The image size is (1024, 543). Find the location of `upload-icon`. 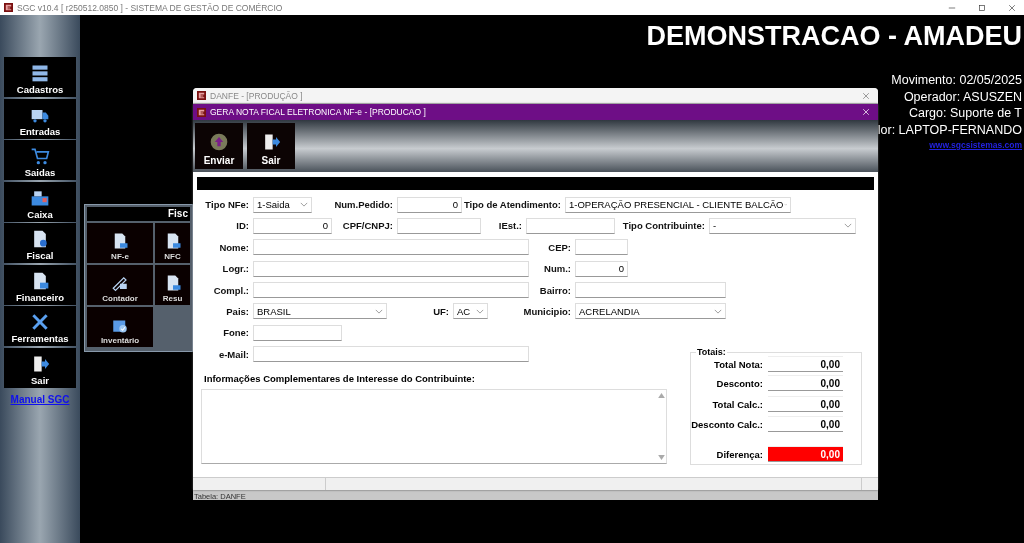

upload-icon is located at coordinates (219, 142).